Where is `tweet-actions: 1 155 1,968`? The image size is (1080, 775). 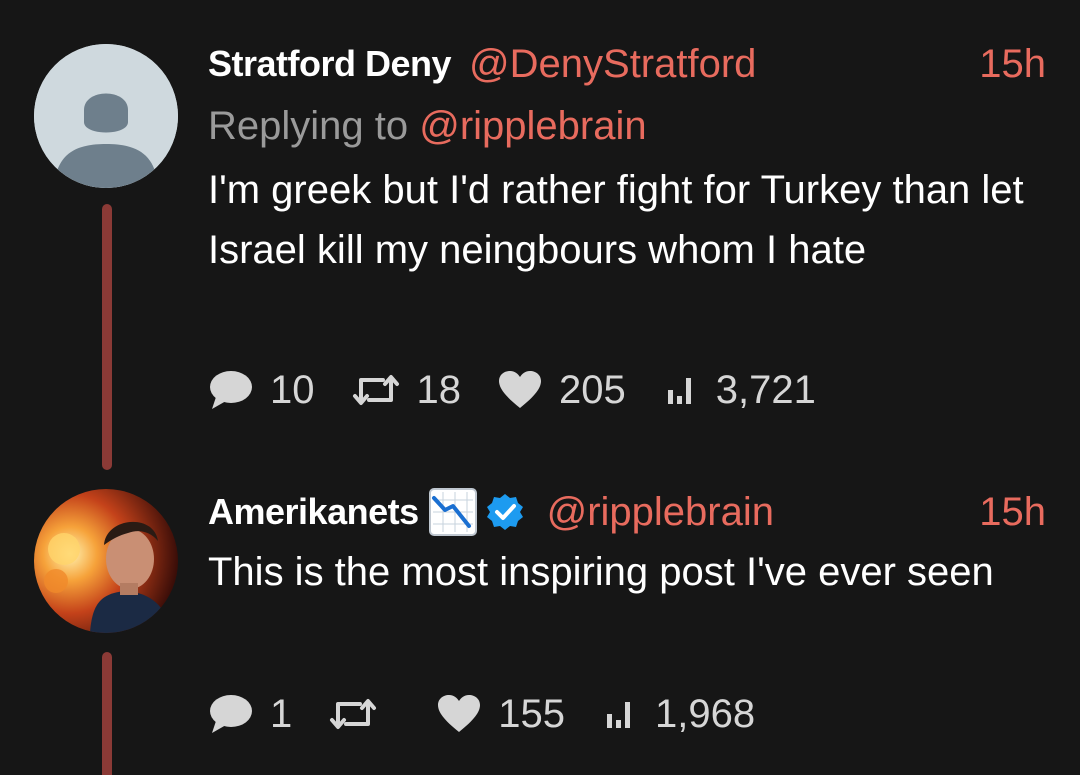 tweet-actions: 1 155 1,968 is located at coordinates (481, 714).